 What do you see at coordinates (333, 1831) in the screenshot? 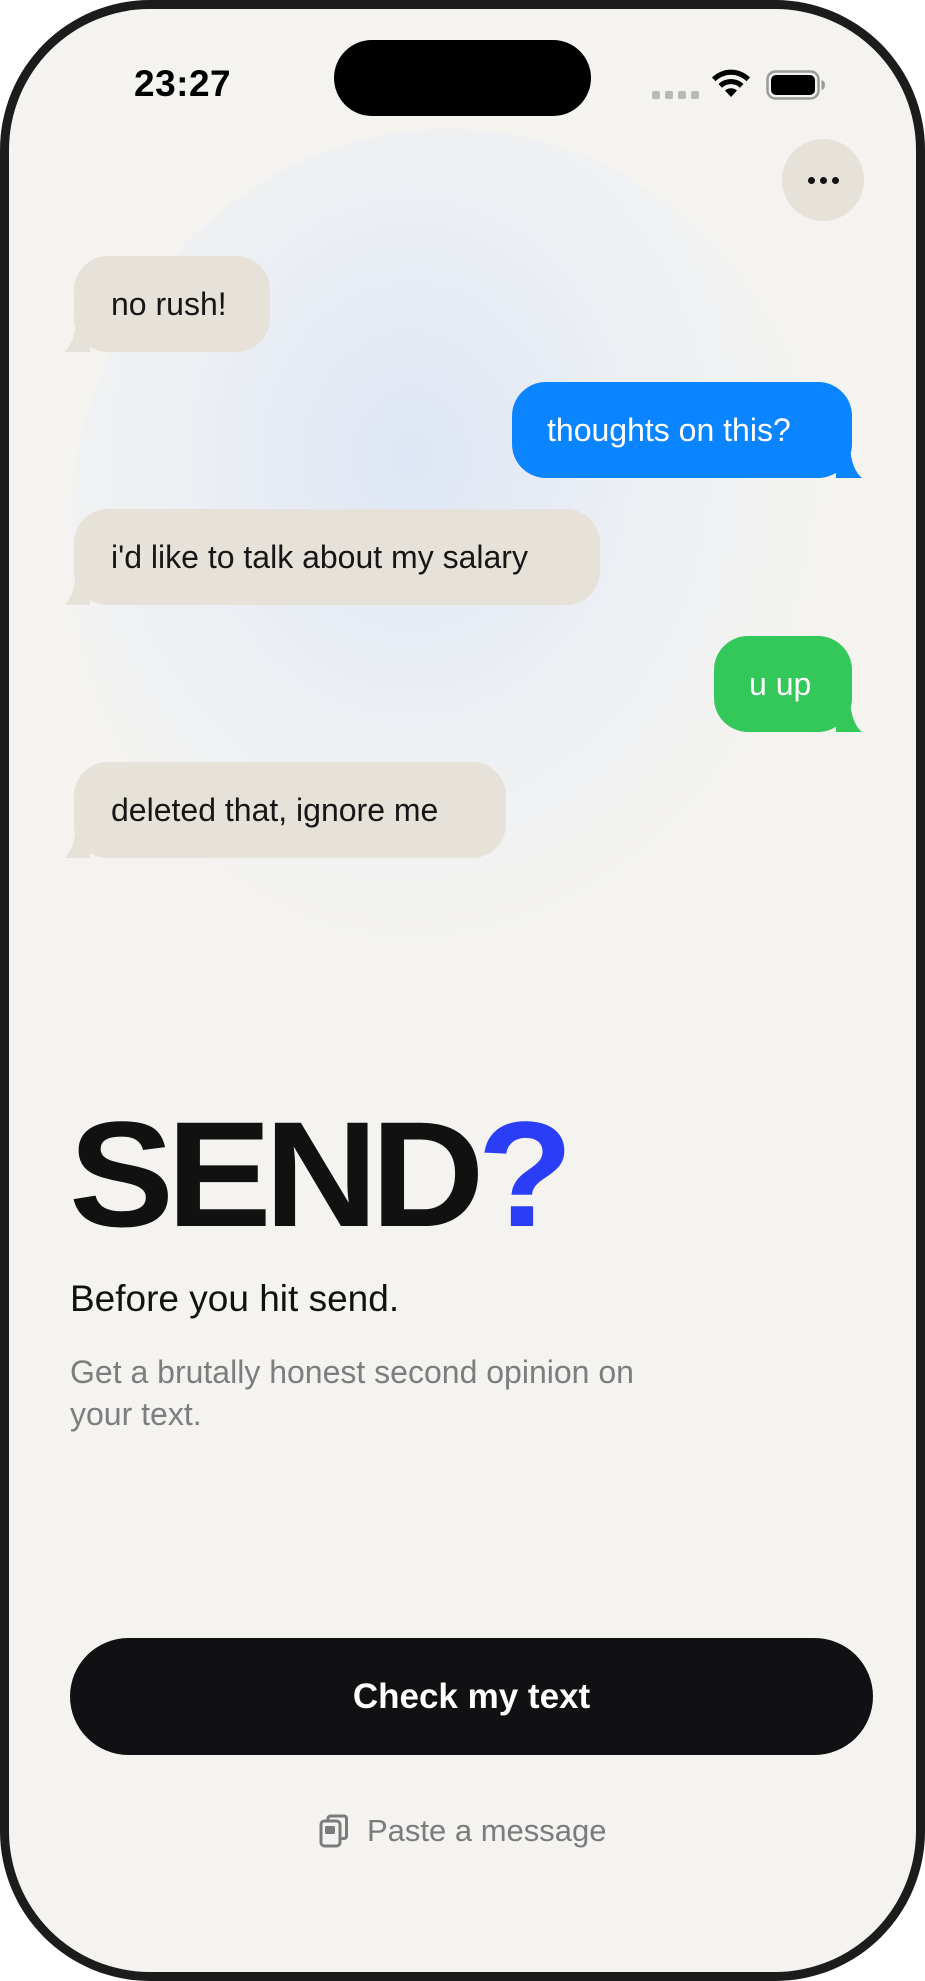
I see `clipboard-icon` at bounding box center [333, 1831].